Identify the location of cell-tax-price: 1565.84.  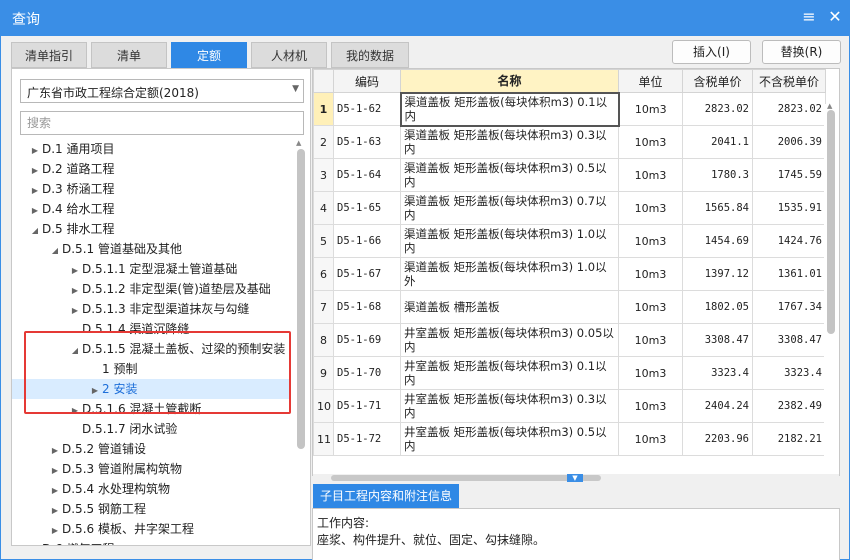
(717, 208).